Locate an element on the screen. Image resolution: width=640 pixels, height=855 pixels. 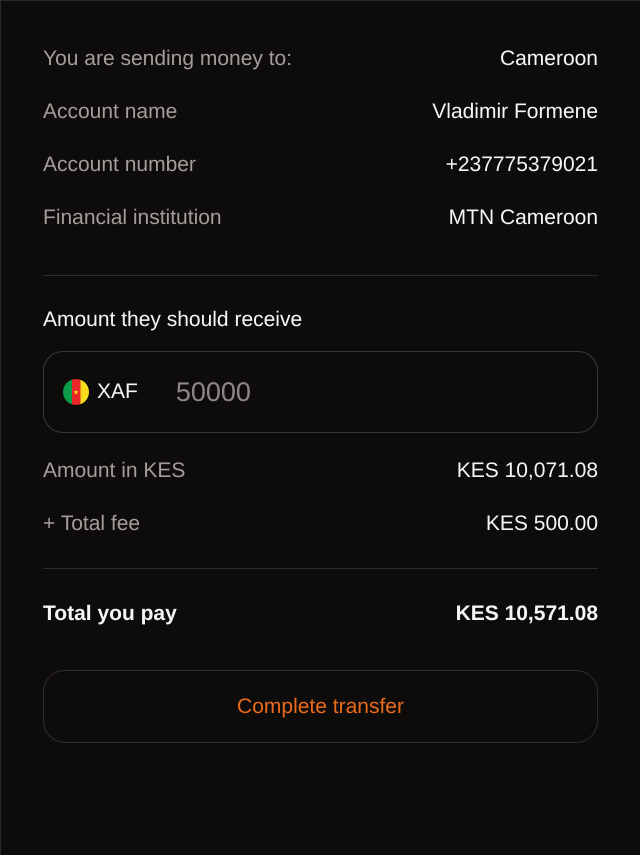
row-value: Vladimir Formene is located at coordinates (515, 112).